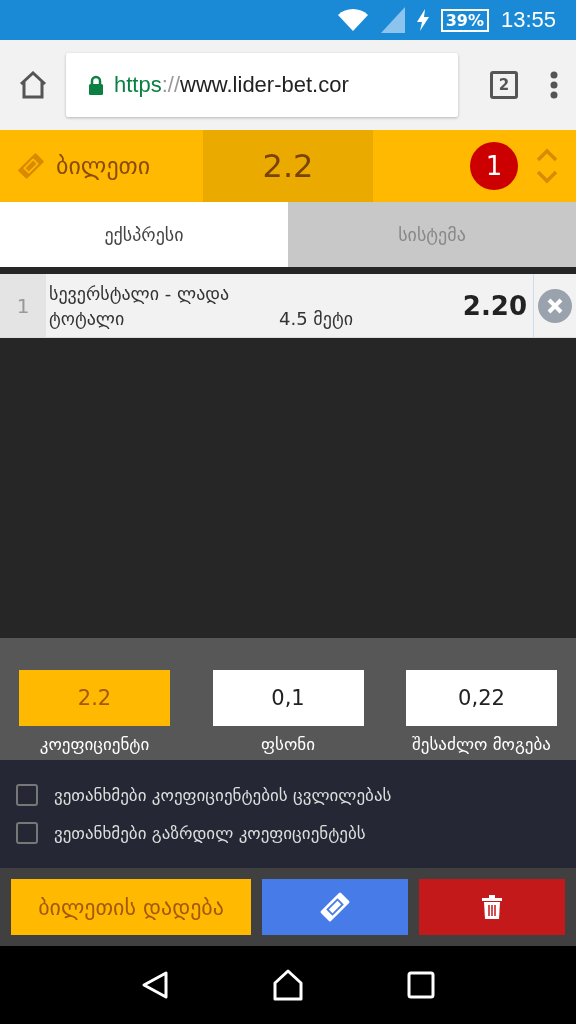 The image size is (576, 1024). I want to click on tab-count-button: 2, so click(504, 85).